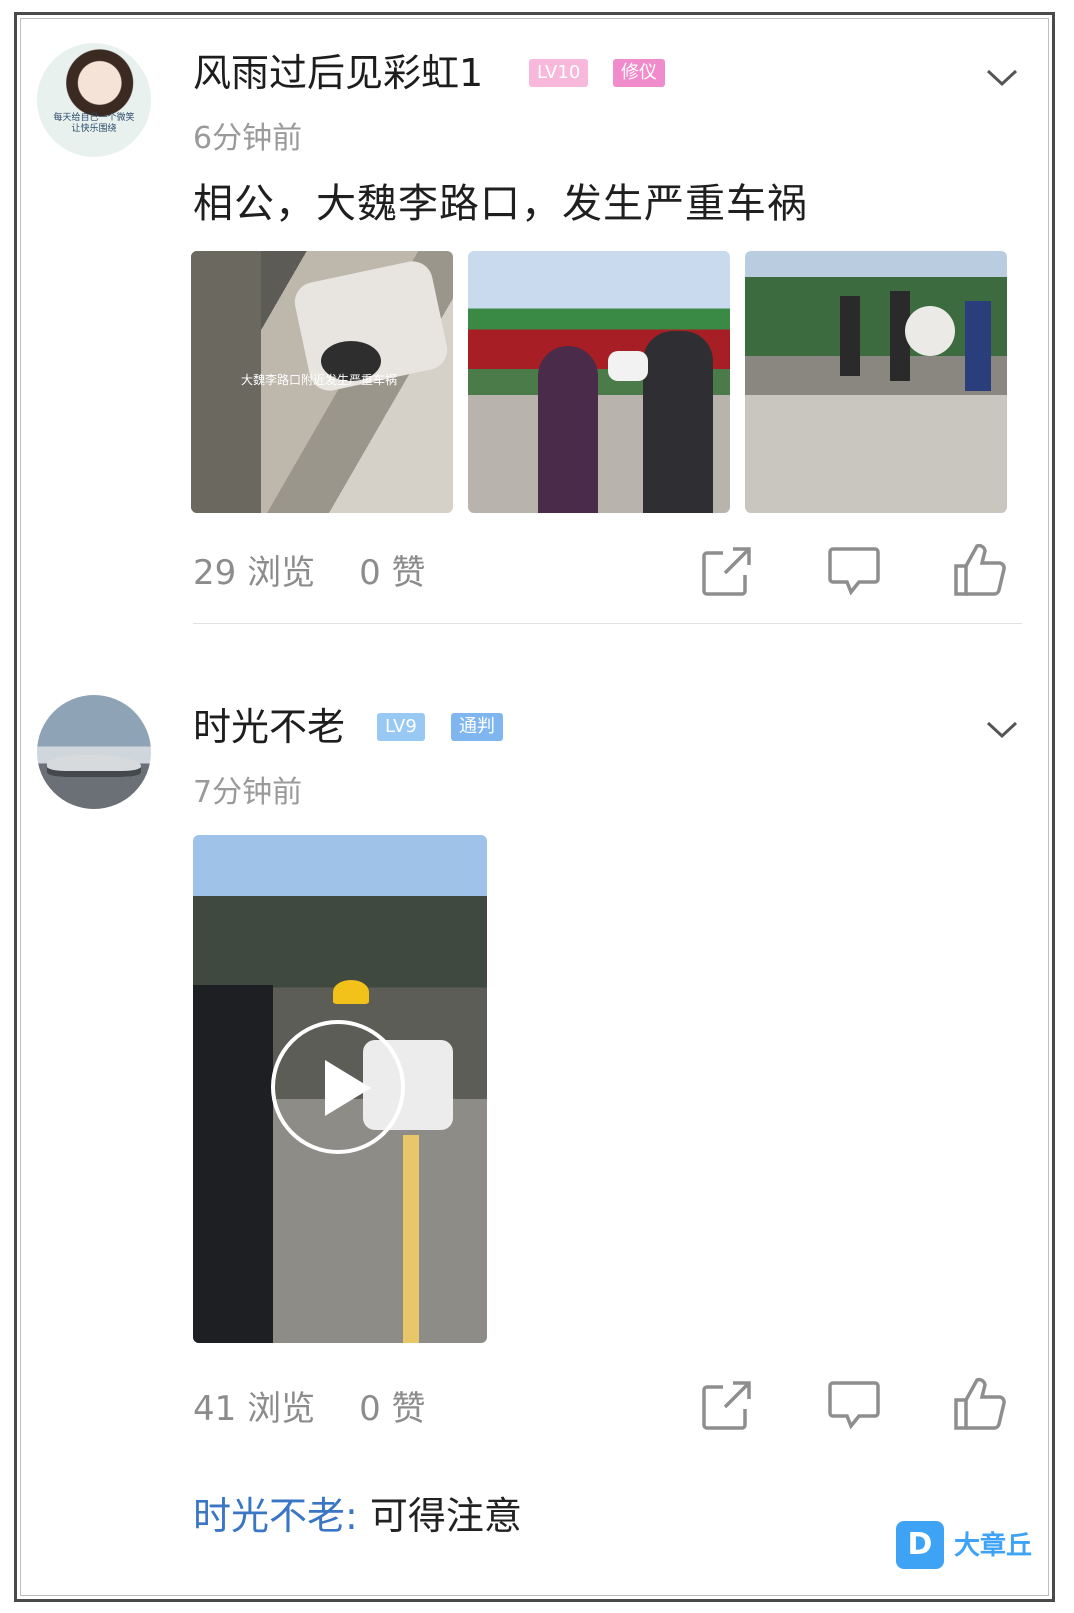 This screenshot has height=1613, width=1074. What do you see at coordinates (639, 73) in the screenshot?
I see `role-badge: 修仪` at bounding box center [639, 73].